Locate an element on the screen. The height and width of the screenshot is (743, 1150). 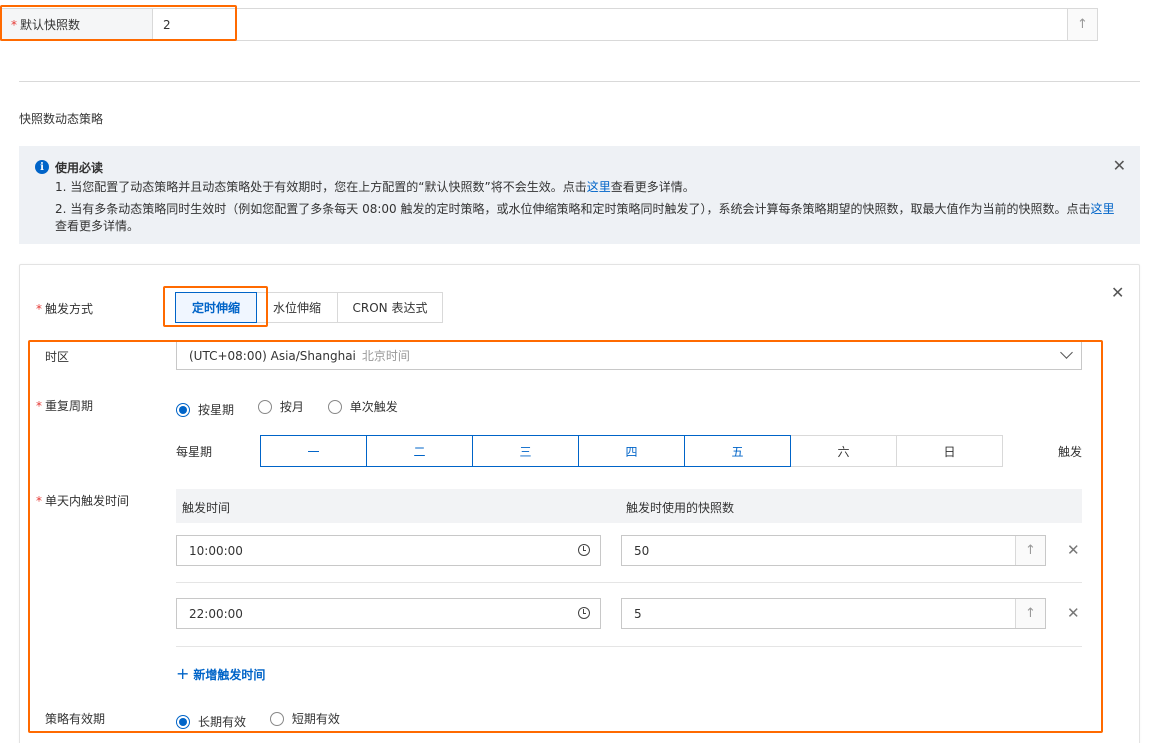
tab-watermark-scaling: 水位伸缩 is located at coordinates (297, 307).